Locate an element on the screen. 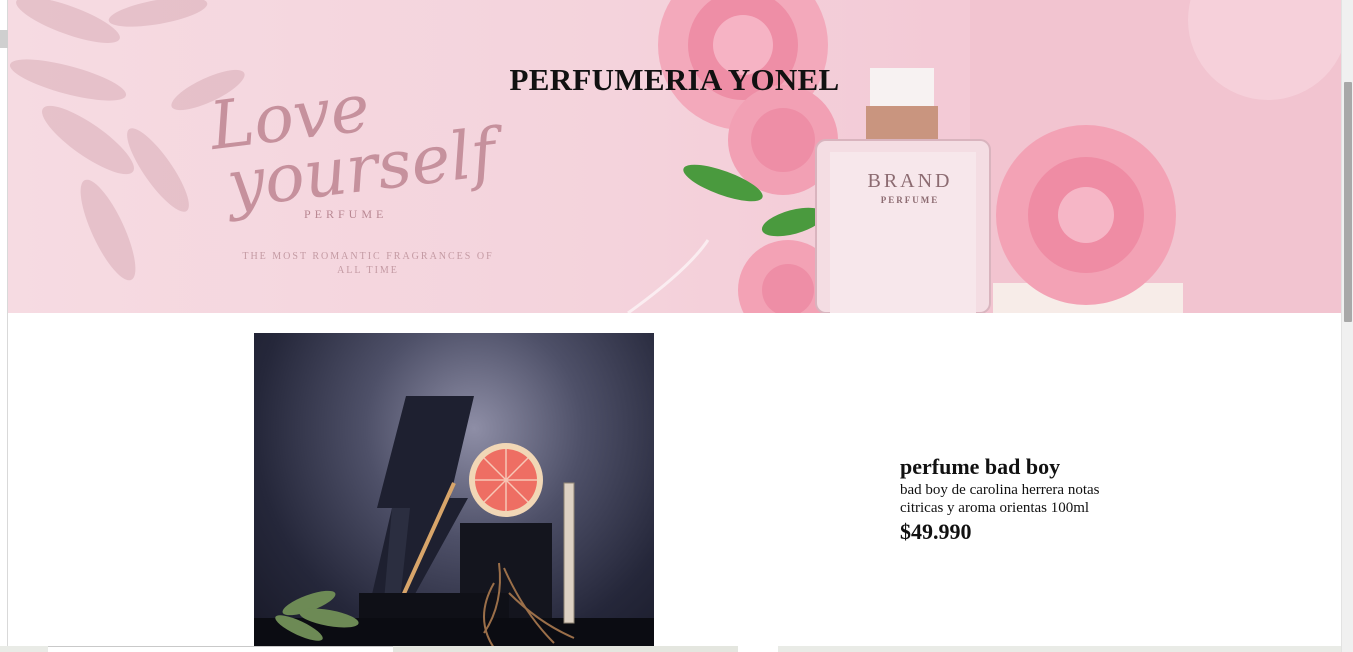 The width and height of the screenshot is (1353, 652). product-name: perfume bad boy is located at coordinates (1030, 467).